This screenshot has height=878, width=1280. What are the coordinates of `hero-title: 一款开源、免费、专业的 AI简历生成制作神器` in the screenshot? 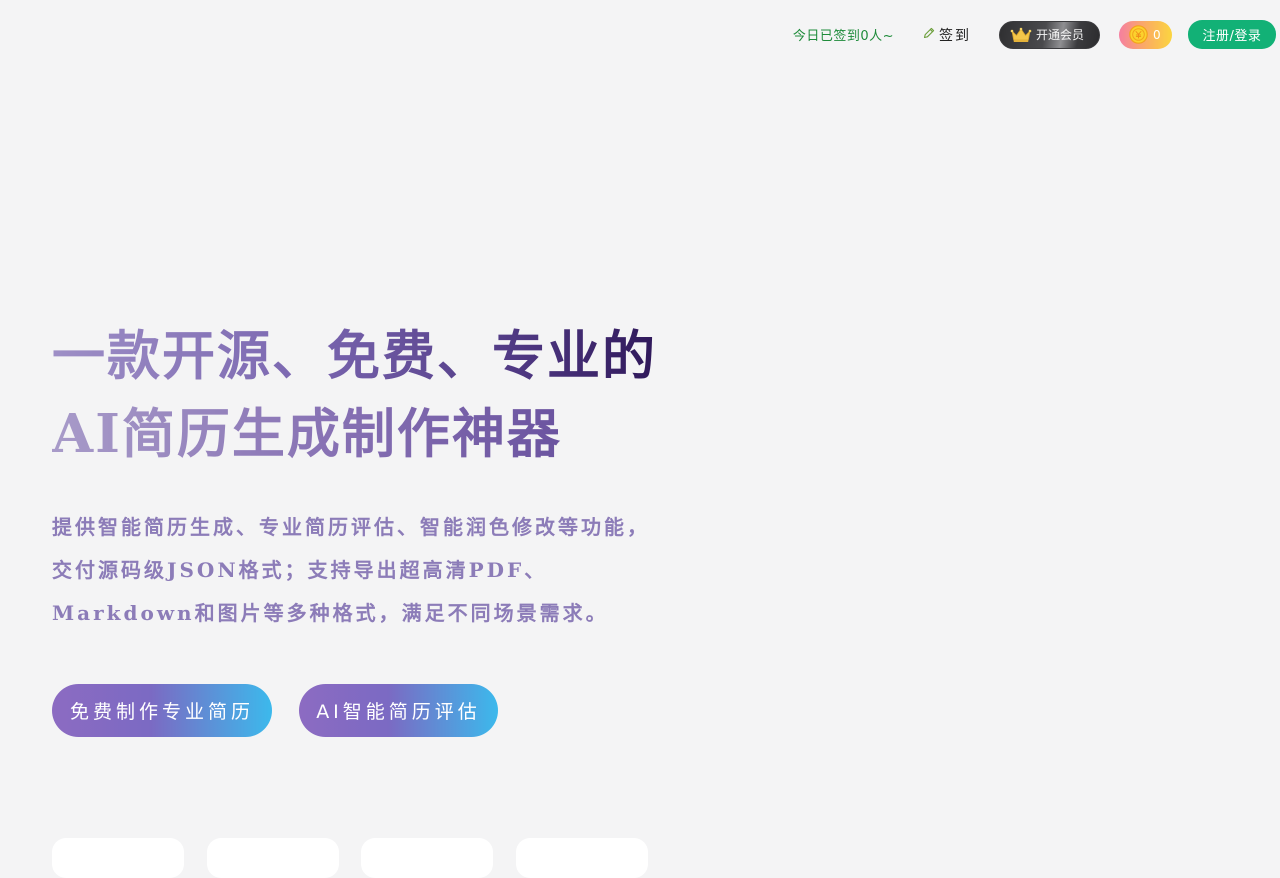 It's located at (372, 395).